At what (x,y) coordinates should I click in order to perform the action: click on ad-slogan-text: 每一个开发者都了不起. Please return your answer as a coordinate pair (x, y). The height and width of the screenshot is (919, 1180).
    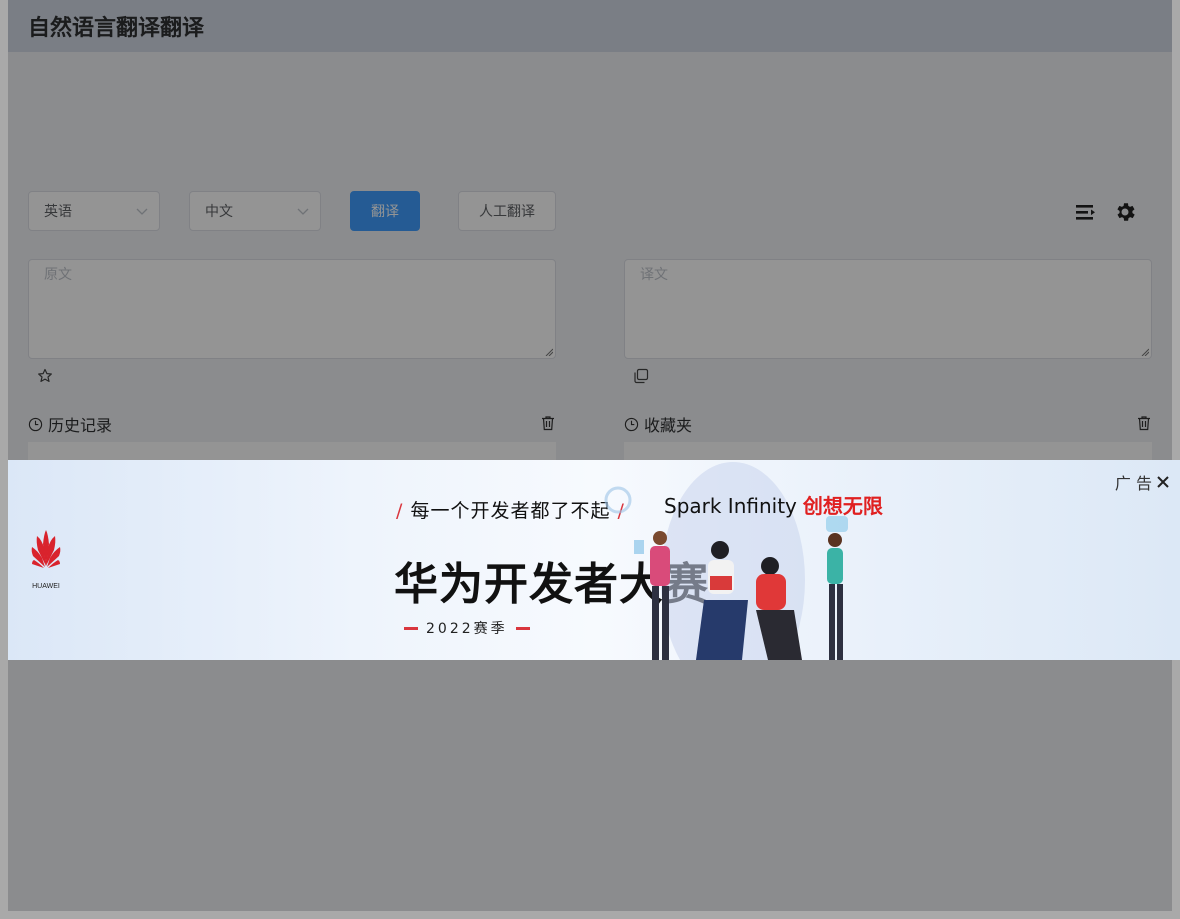
    Looking at the image, I should click on (510, 511).